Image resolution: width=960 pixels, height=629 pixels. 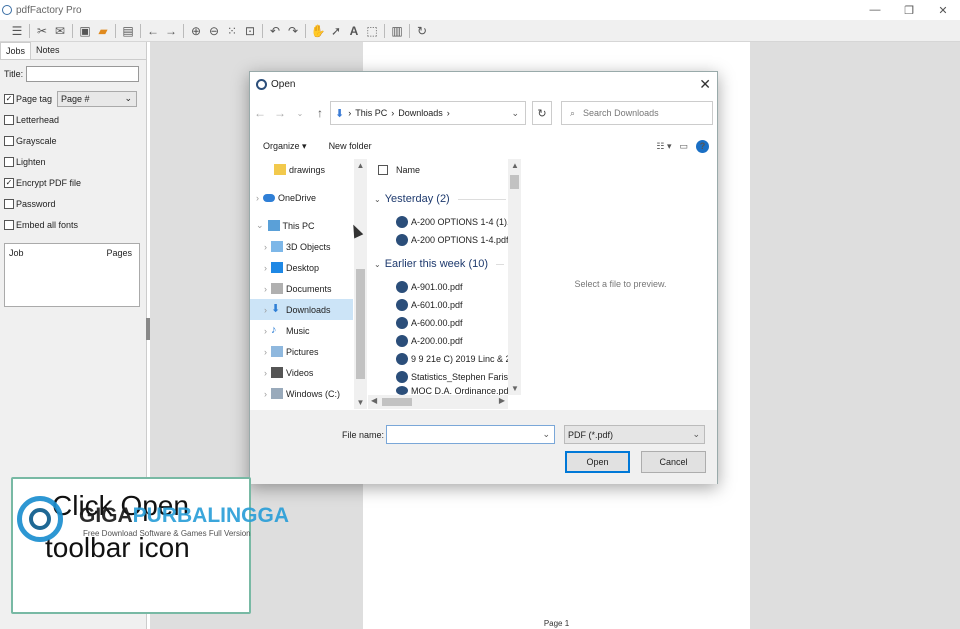 I want to click on pointer-icon: ➚, so click(x=336, y=31).